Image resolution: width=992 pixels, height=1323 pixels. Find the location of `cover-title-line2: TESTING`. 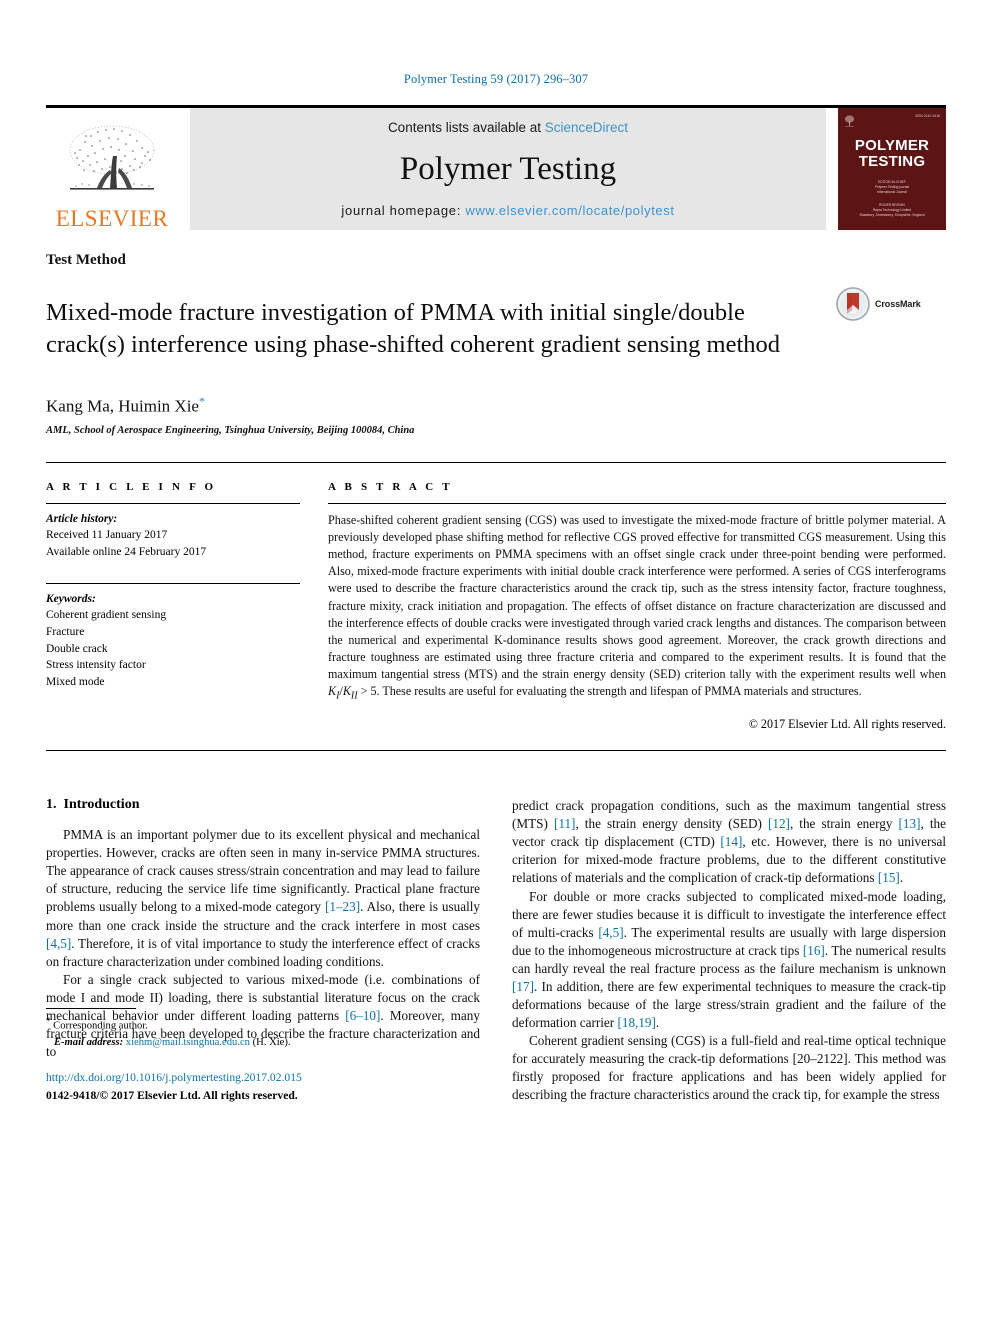

cover-title-line2: TESTING is located at coordinates (892, 161).